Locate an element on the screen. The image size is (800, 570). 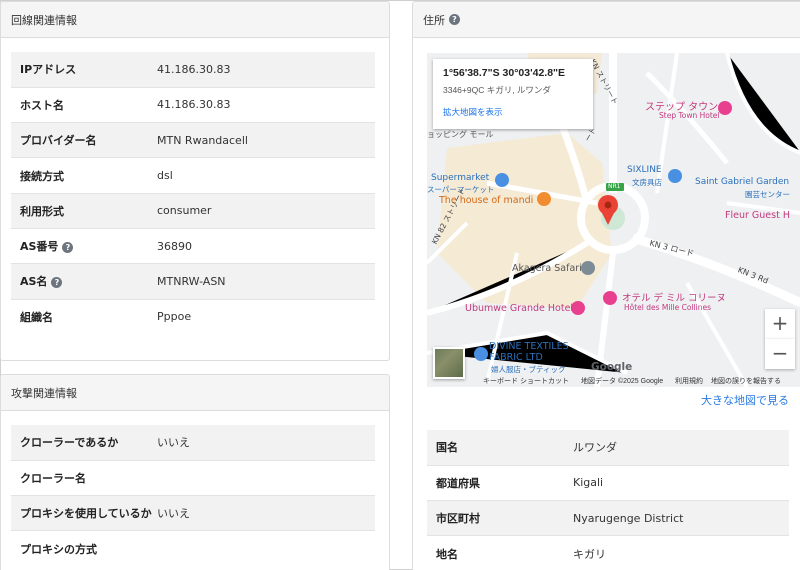
as-name-value: MTNRW-ASN is located at coordinates (266, 281).